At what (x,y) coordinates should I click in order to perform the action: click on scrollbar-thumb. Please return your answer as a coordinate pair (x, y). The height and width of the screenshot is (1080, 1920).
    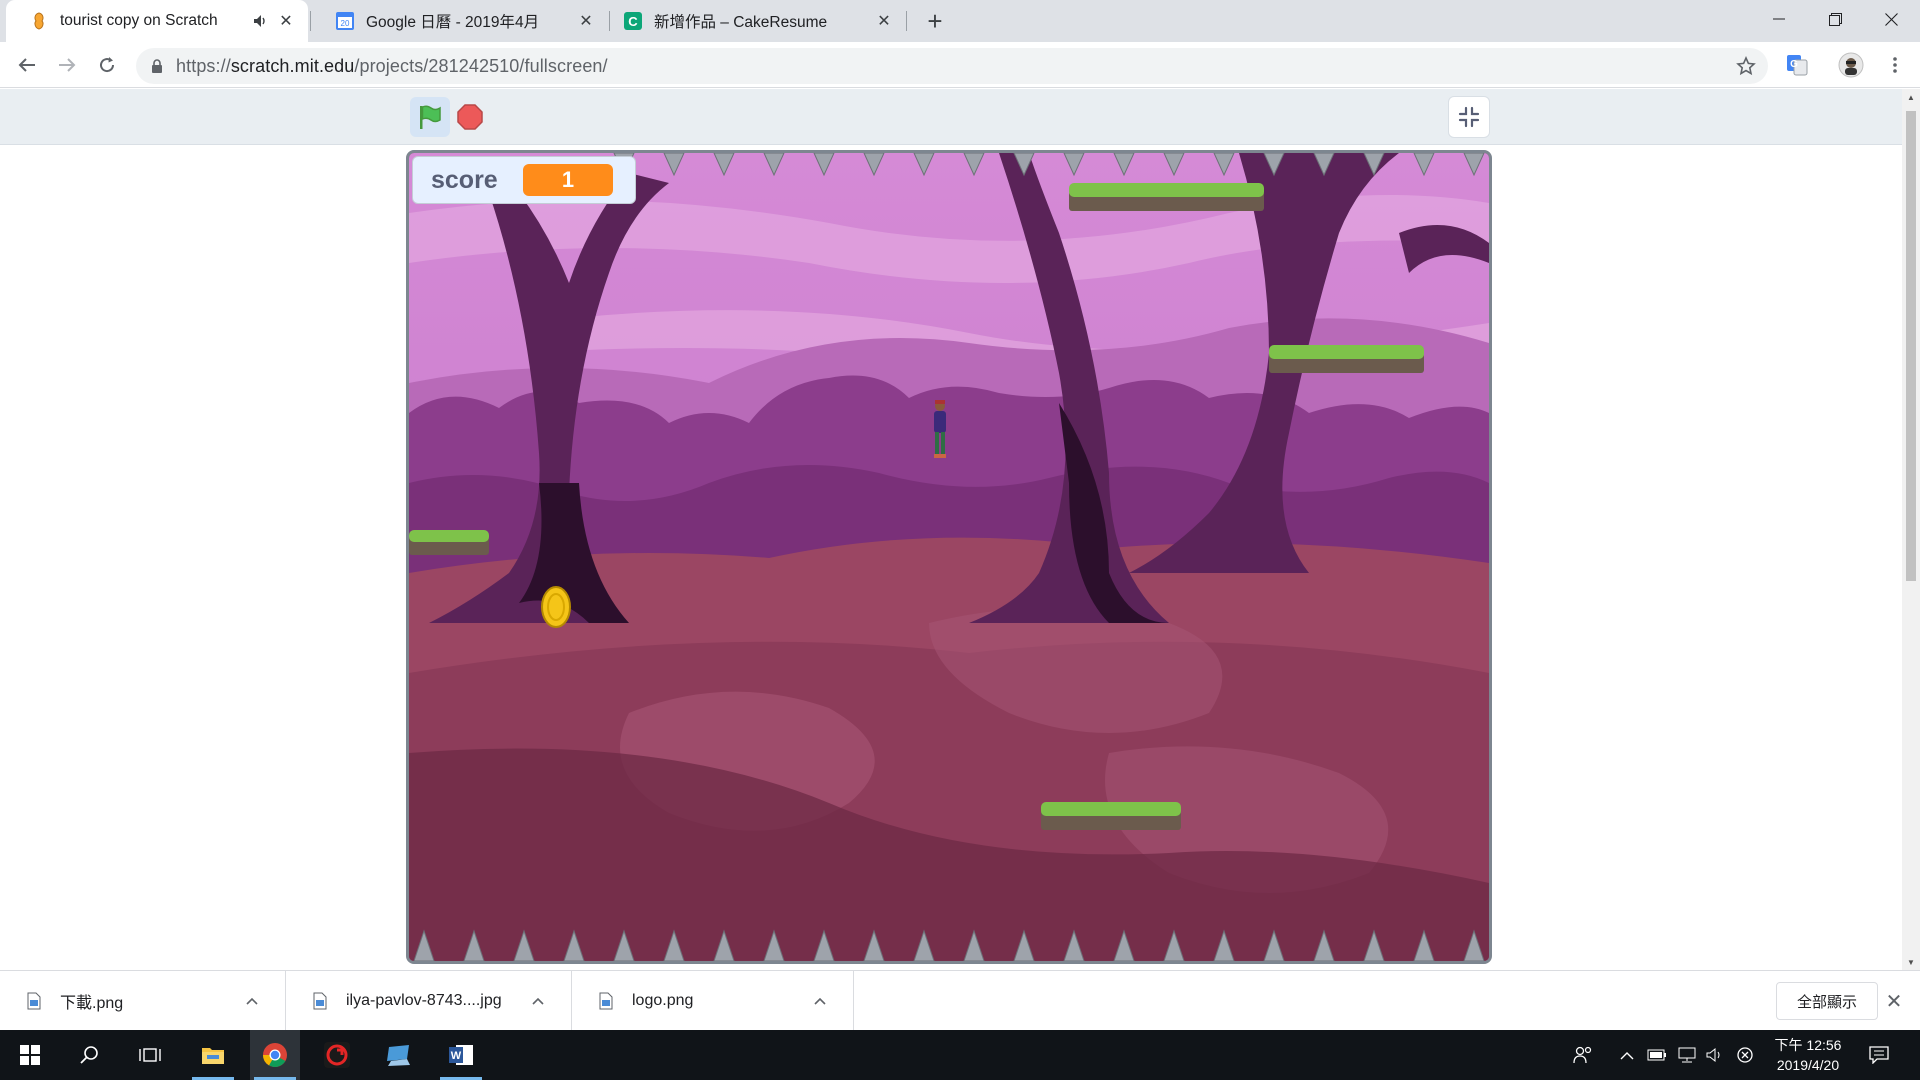
    Looking at the image, I should click on (1911, 346).